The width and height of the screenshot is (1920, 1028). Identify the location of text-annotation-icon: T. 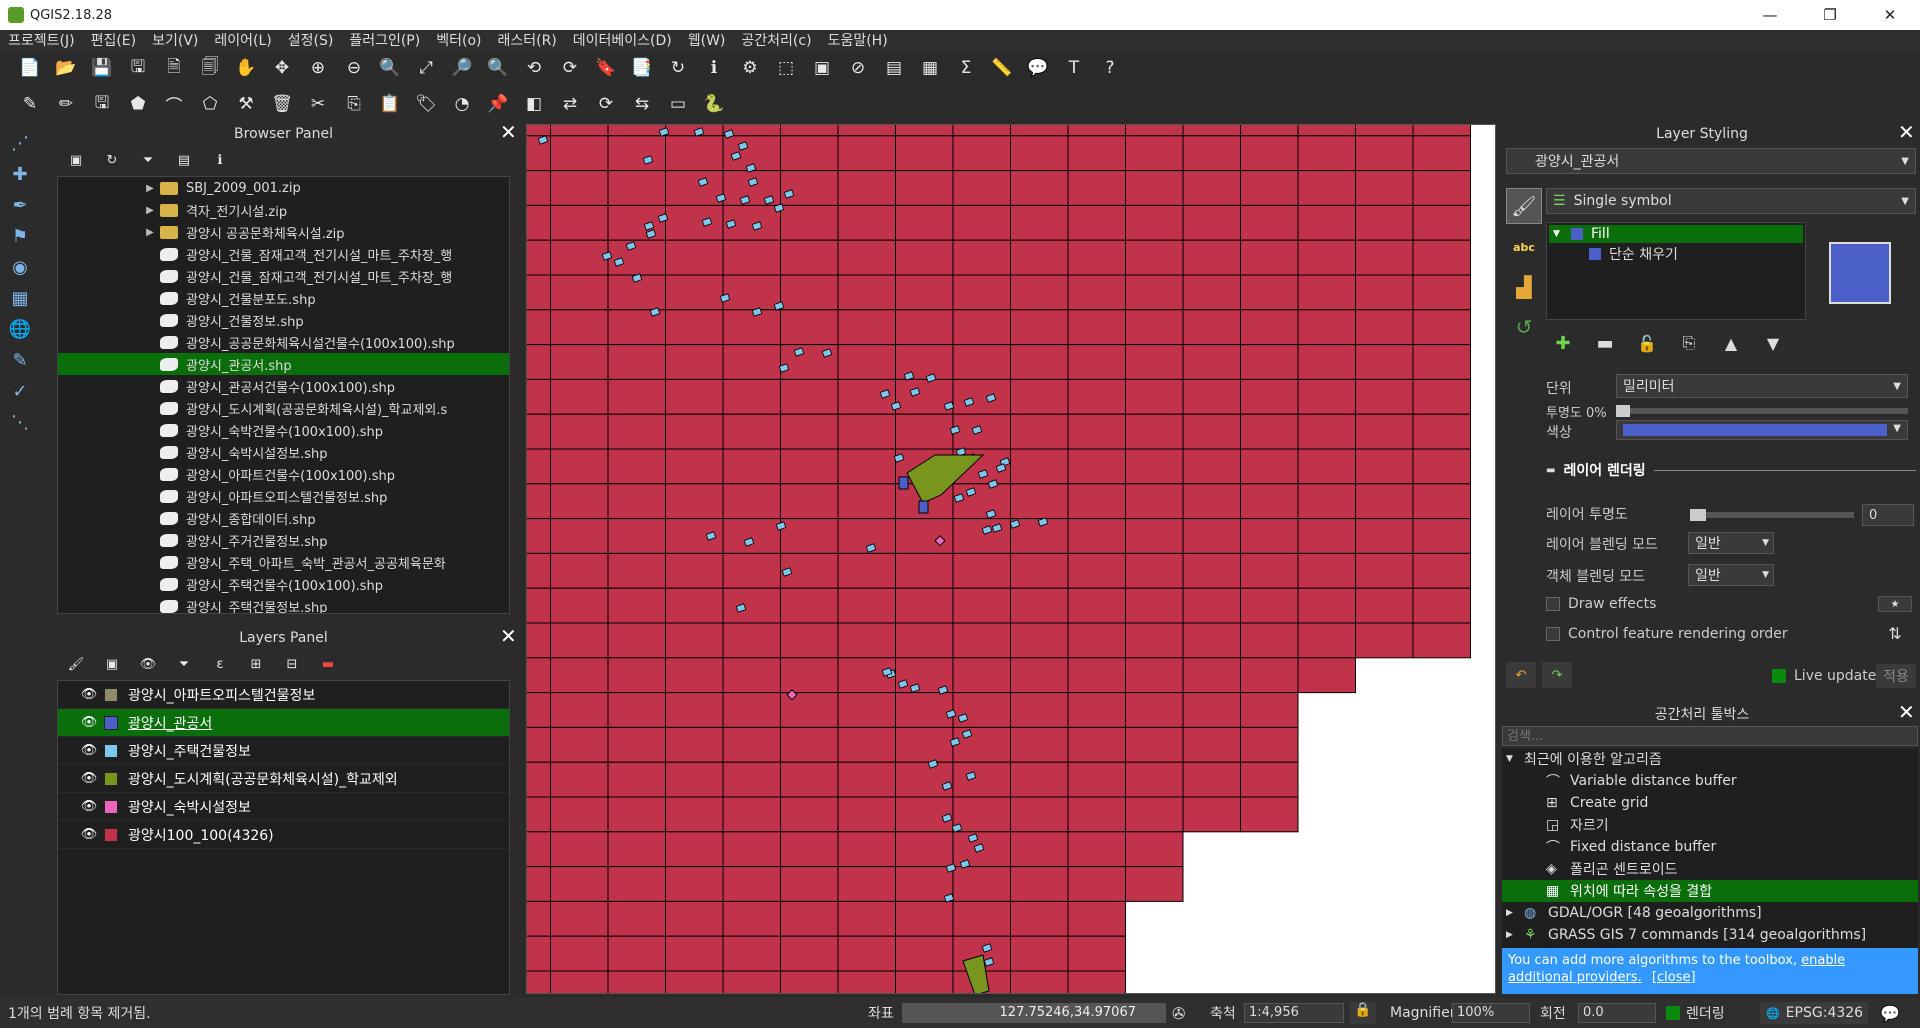
(1074, 68).